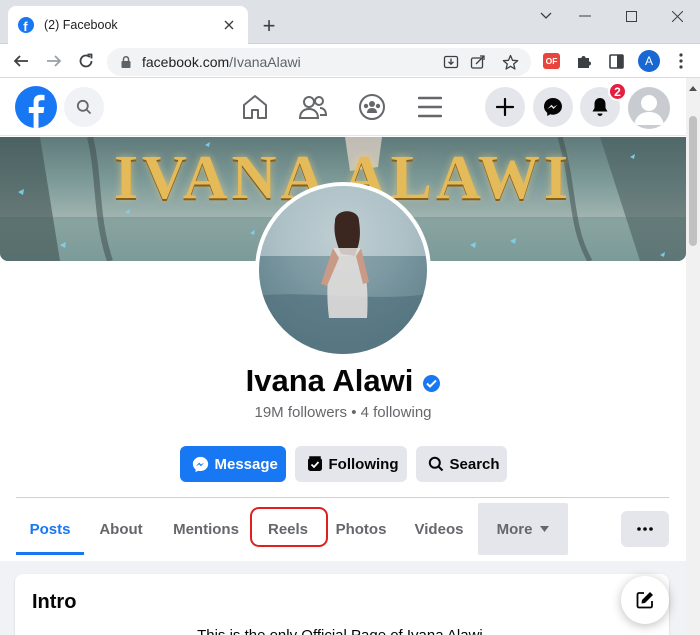 The height and width of the screenshot is (635, 700). What do you see at coordinates (584, 61) in the screenshot?
I see `puzzle-icon` at bounding box center [584, 61].